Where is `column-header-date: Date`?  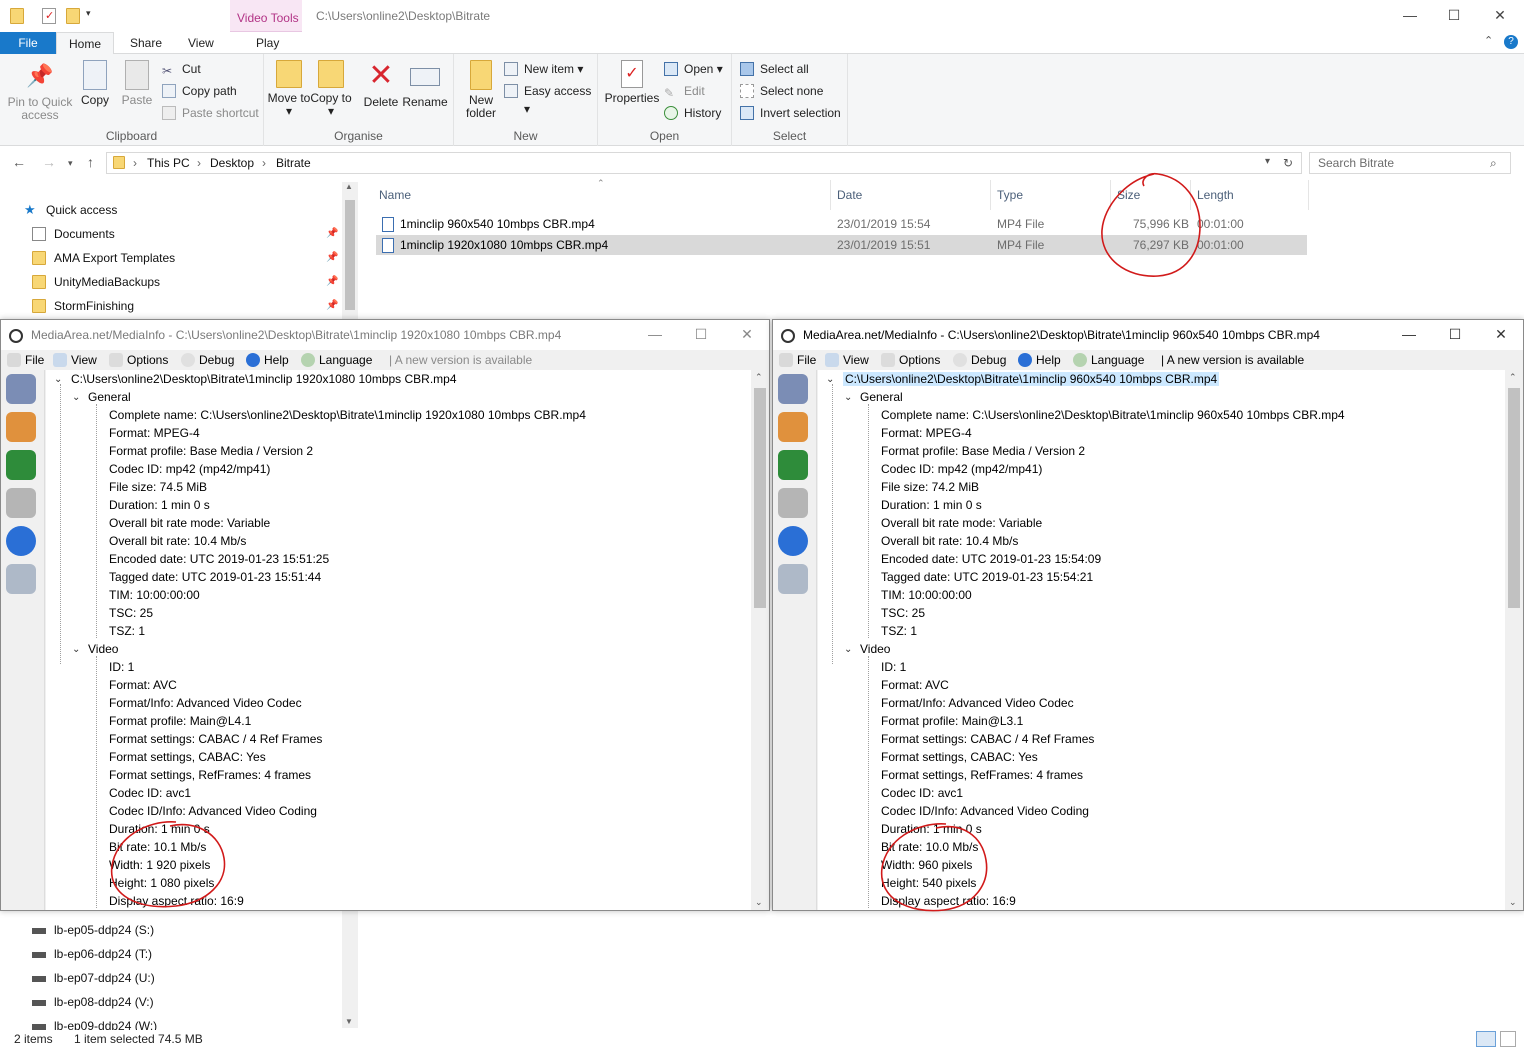 column-header-date: Date is located at coordinates (849, 195).